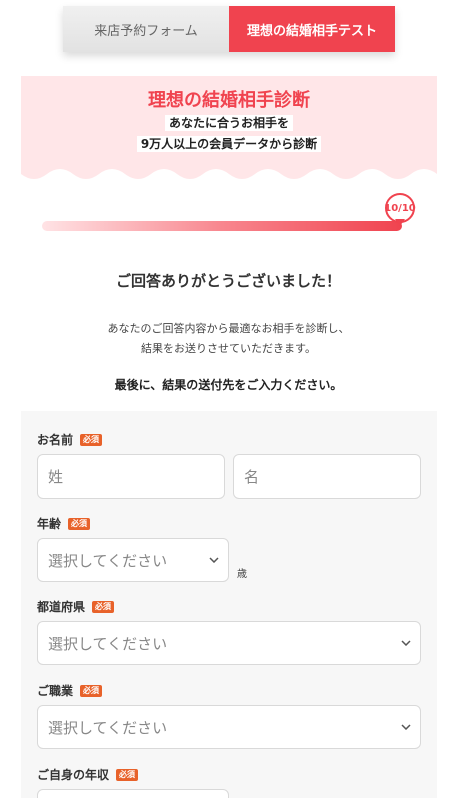 This screenshot has width=457, height=798. Describe the element at coordinates (312, 29) in the screenshot. I see `tab-ideal-partner-test: 理想の結婚相手テスト` at that location.